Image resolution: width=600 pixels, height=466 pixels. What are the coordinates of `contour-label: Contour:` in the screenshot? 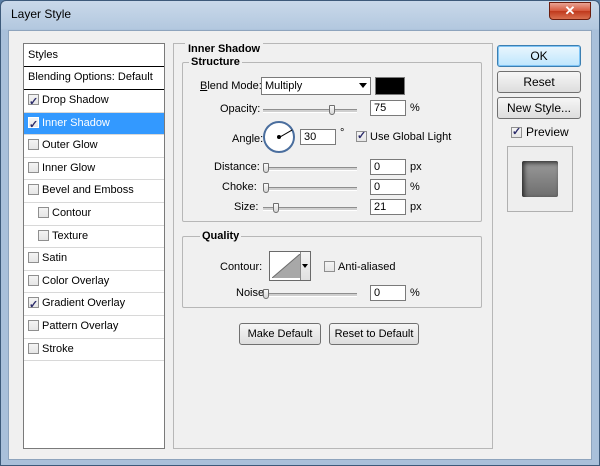 It's located at (241, 267).